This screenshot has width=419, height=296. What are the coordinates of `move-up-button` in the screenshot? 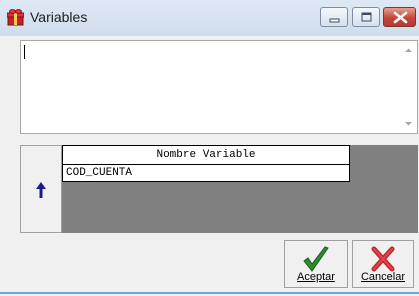 It's located at (41, 189).